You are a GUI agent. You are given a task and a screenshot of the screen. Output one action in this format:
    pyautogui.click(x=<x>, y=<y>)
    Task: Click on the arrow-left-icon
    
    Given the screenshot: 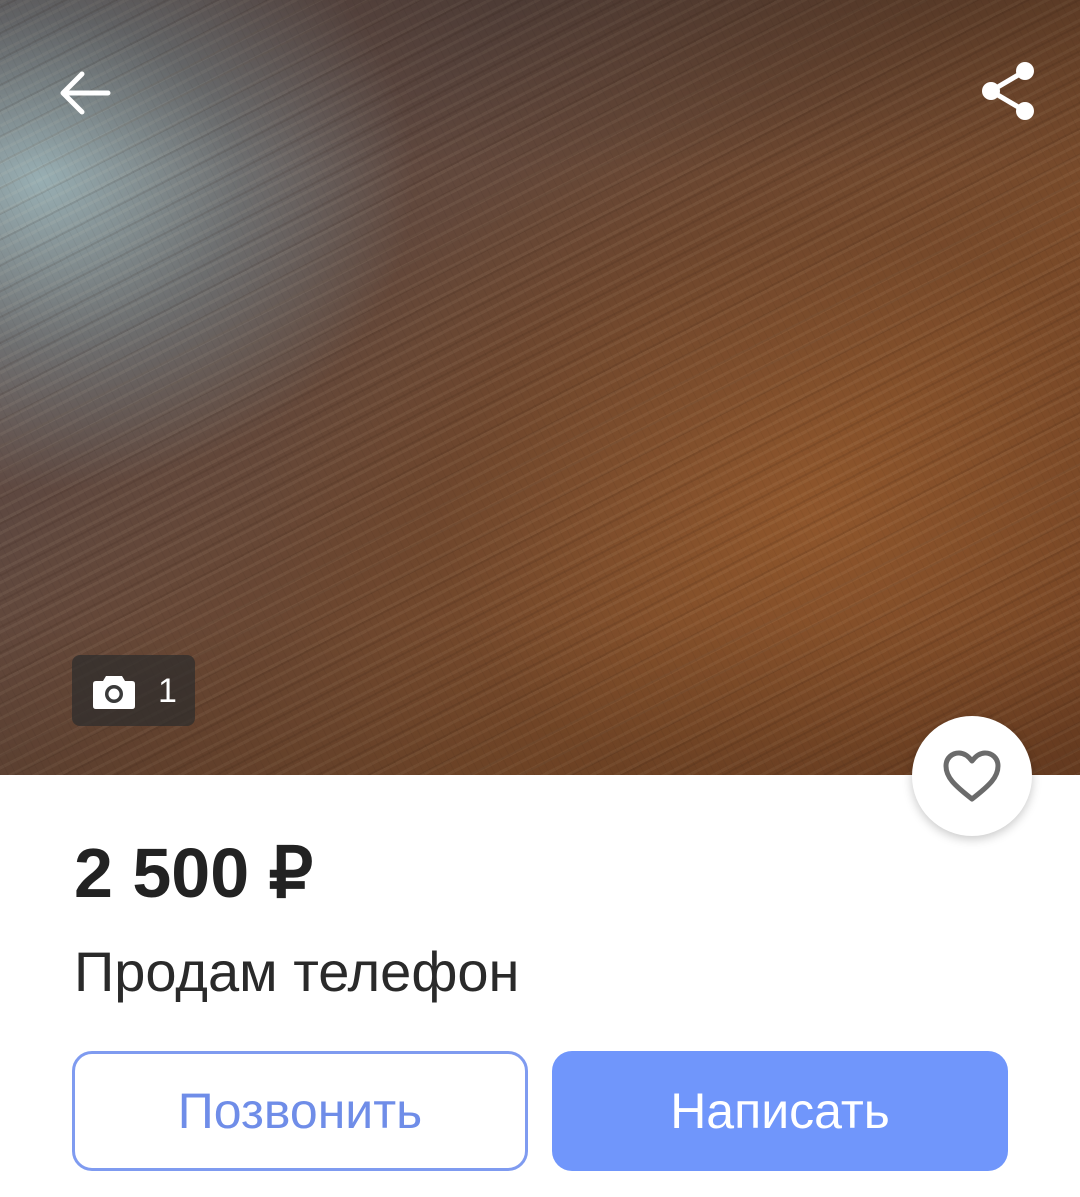 What is the action you would take?
    pyautogui.click(x=85, y=93)
    